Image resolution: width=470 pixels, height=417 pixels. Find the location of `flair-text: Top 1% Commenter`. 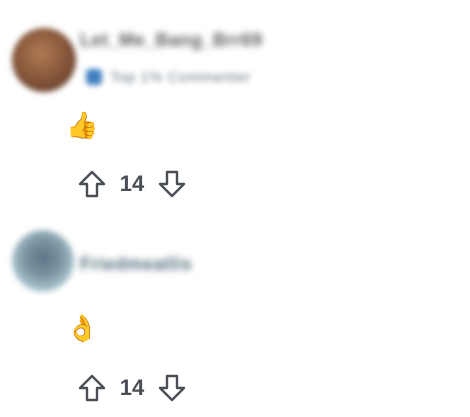

flair-text: Top 1% Commenter is located at coordinates (180, 77).